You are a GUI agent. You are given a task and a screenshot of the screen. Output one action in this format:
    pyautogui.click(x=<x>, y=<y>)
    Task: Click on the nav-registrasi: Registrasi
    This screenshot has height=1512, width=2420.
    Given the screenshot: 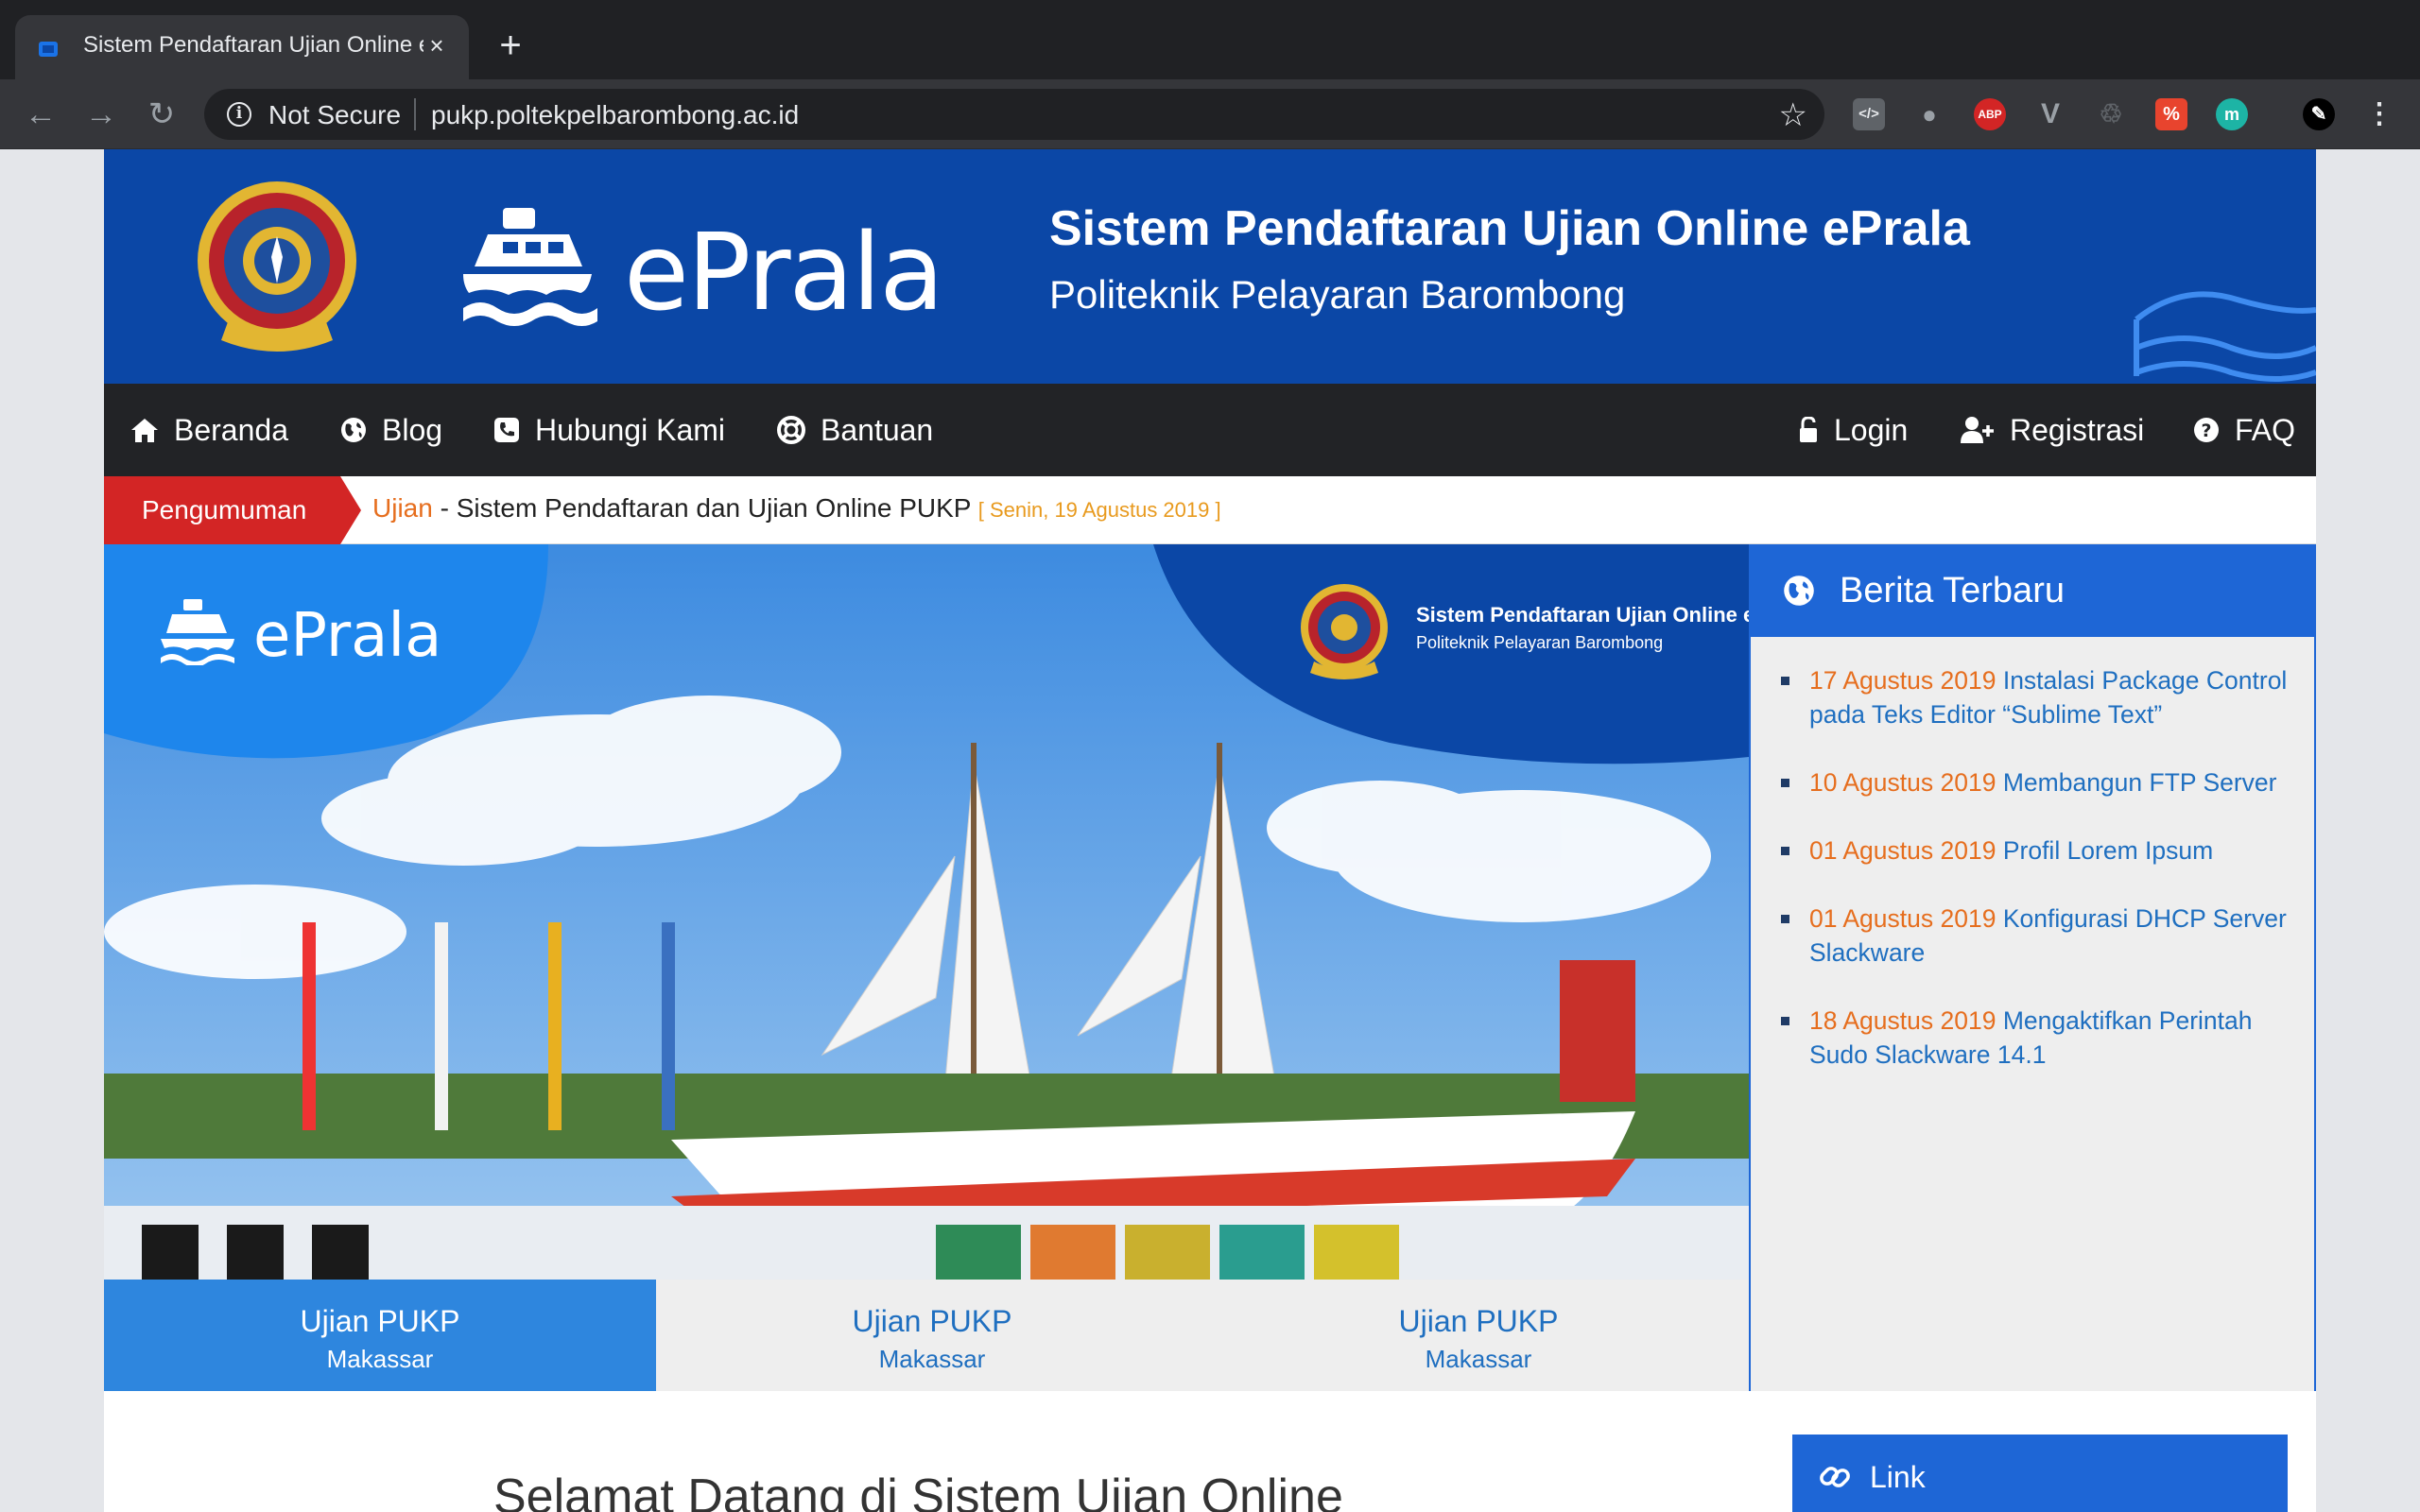 What is the action you would take?
    pyautogui.click(x=2052, y=430)
    